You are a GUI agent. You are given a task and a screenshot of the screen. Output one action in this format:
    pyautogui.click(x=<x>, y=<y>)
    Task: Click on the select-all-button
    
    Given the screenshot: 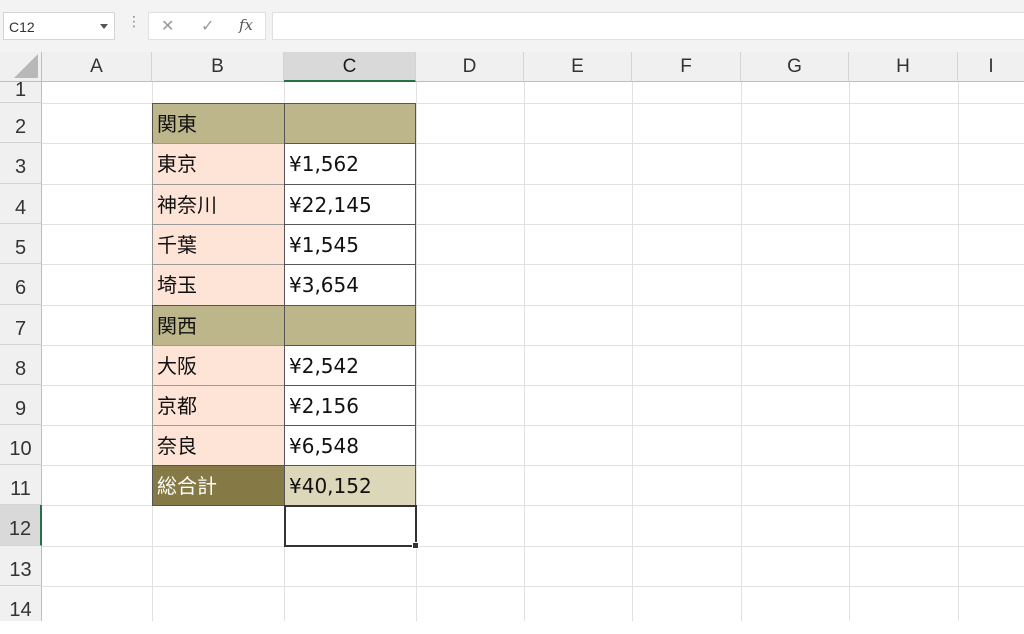 What is the action you would take?
    pyautogui.click(x=21, y=67)
    